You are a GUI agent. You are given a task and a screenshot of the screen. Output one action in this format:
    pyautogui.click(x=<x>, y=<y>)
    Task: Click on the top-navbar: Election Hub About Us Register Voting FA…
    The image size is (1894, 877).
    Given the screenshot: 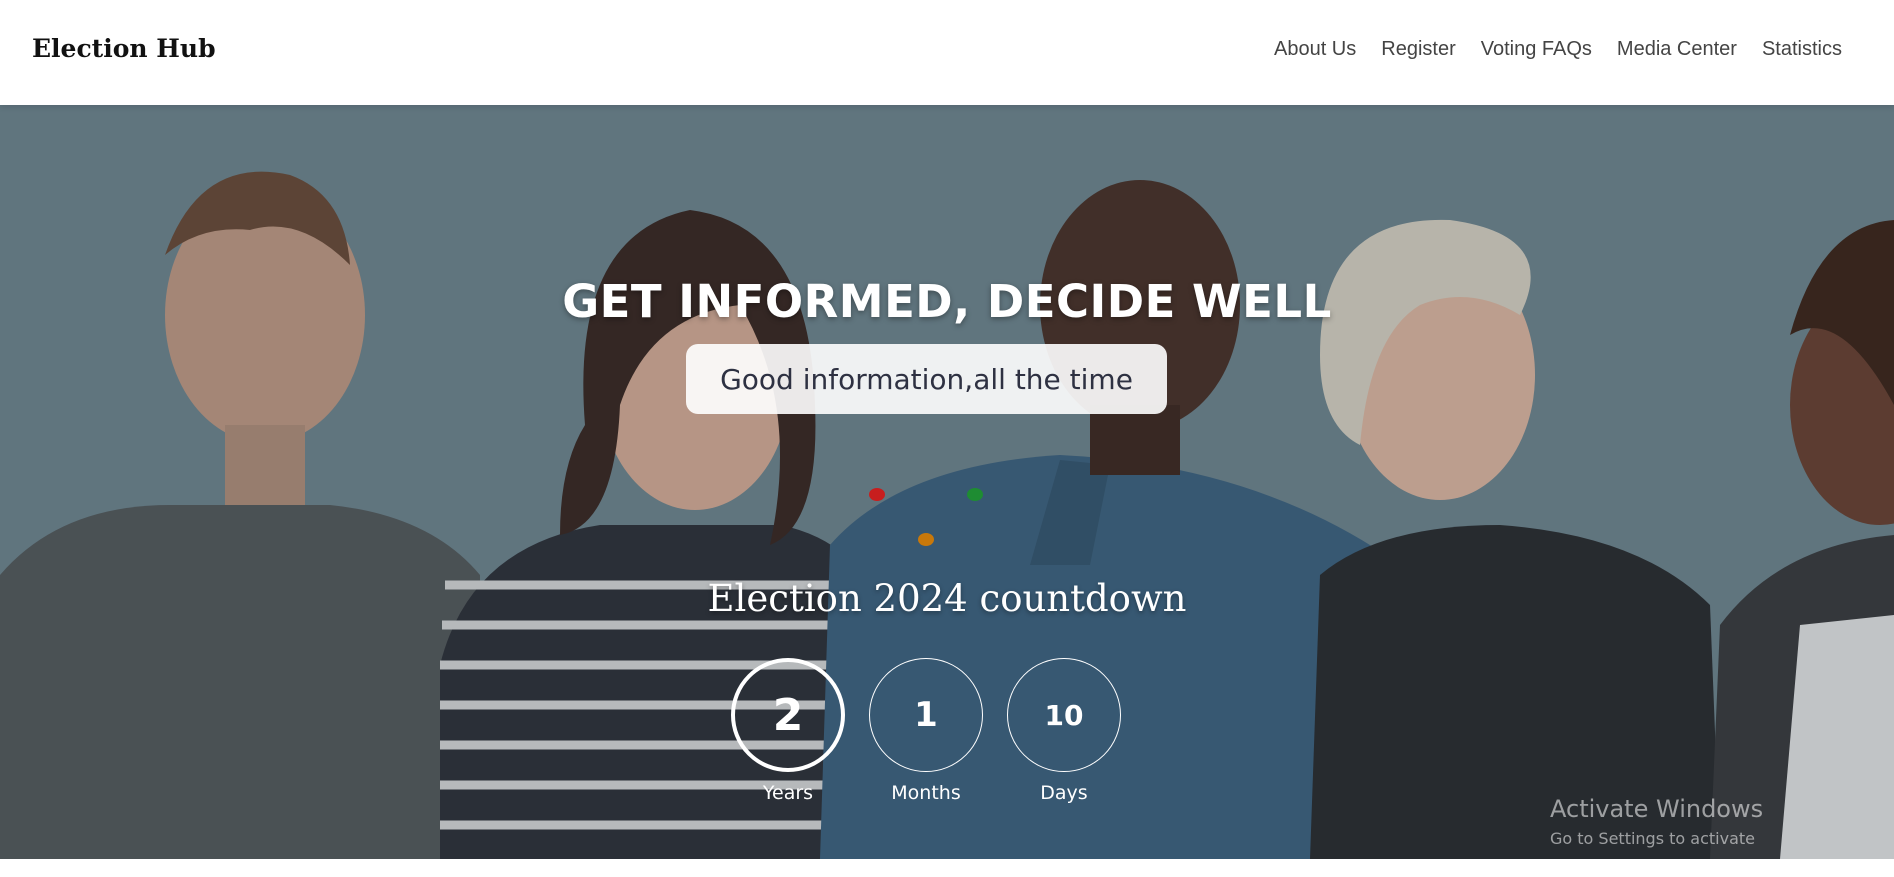 What is the action you would take?
    pyautogui.click(x=947, y=52)
    